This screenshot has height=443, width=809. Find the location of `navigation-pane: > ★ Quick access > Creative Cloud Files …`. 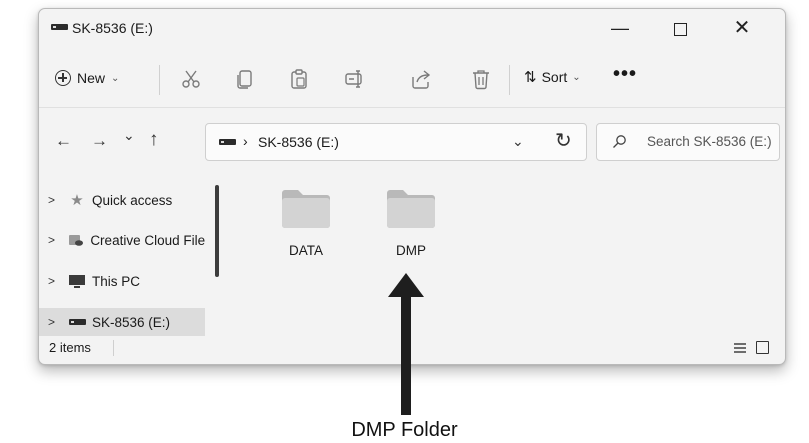

navigation-pane: > ★ Quick access > Creative Cloud Files … is located at coordinates (124, 255).